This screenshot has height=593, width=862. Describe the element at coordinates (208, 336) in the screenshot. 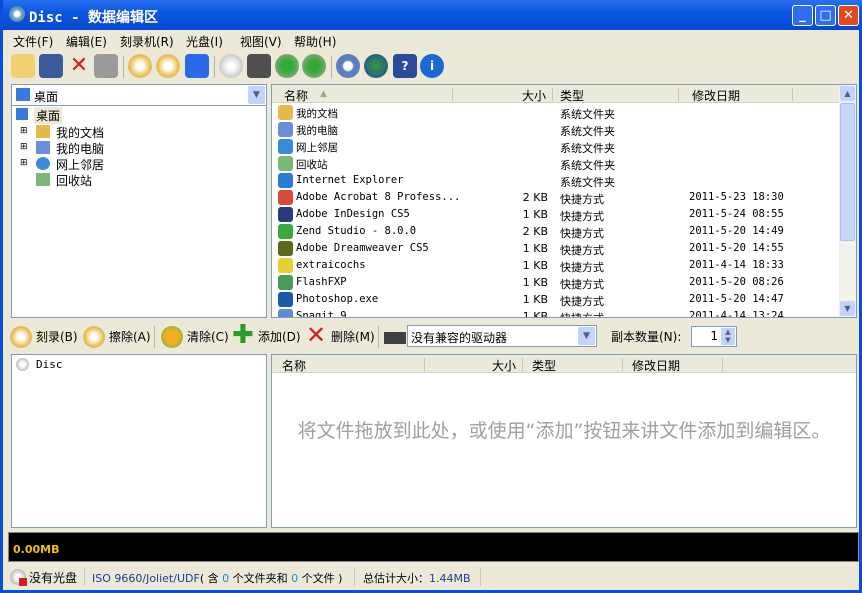

I see `clear-button: 清除(C)` at that location.